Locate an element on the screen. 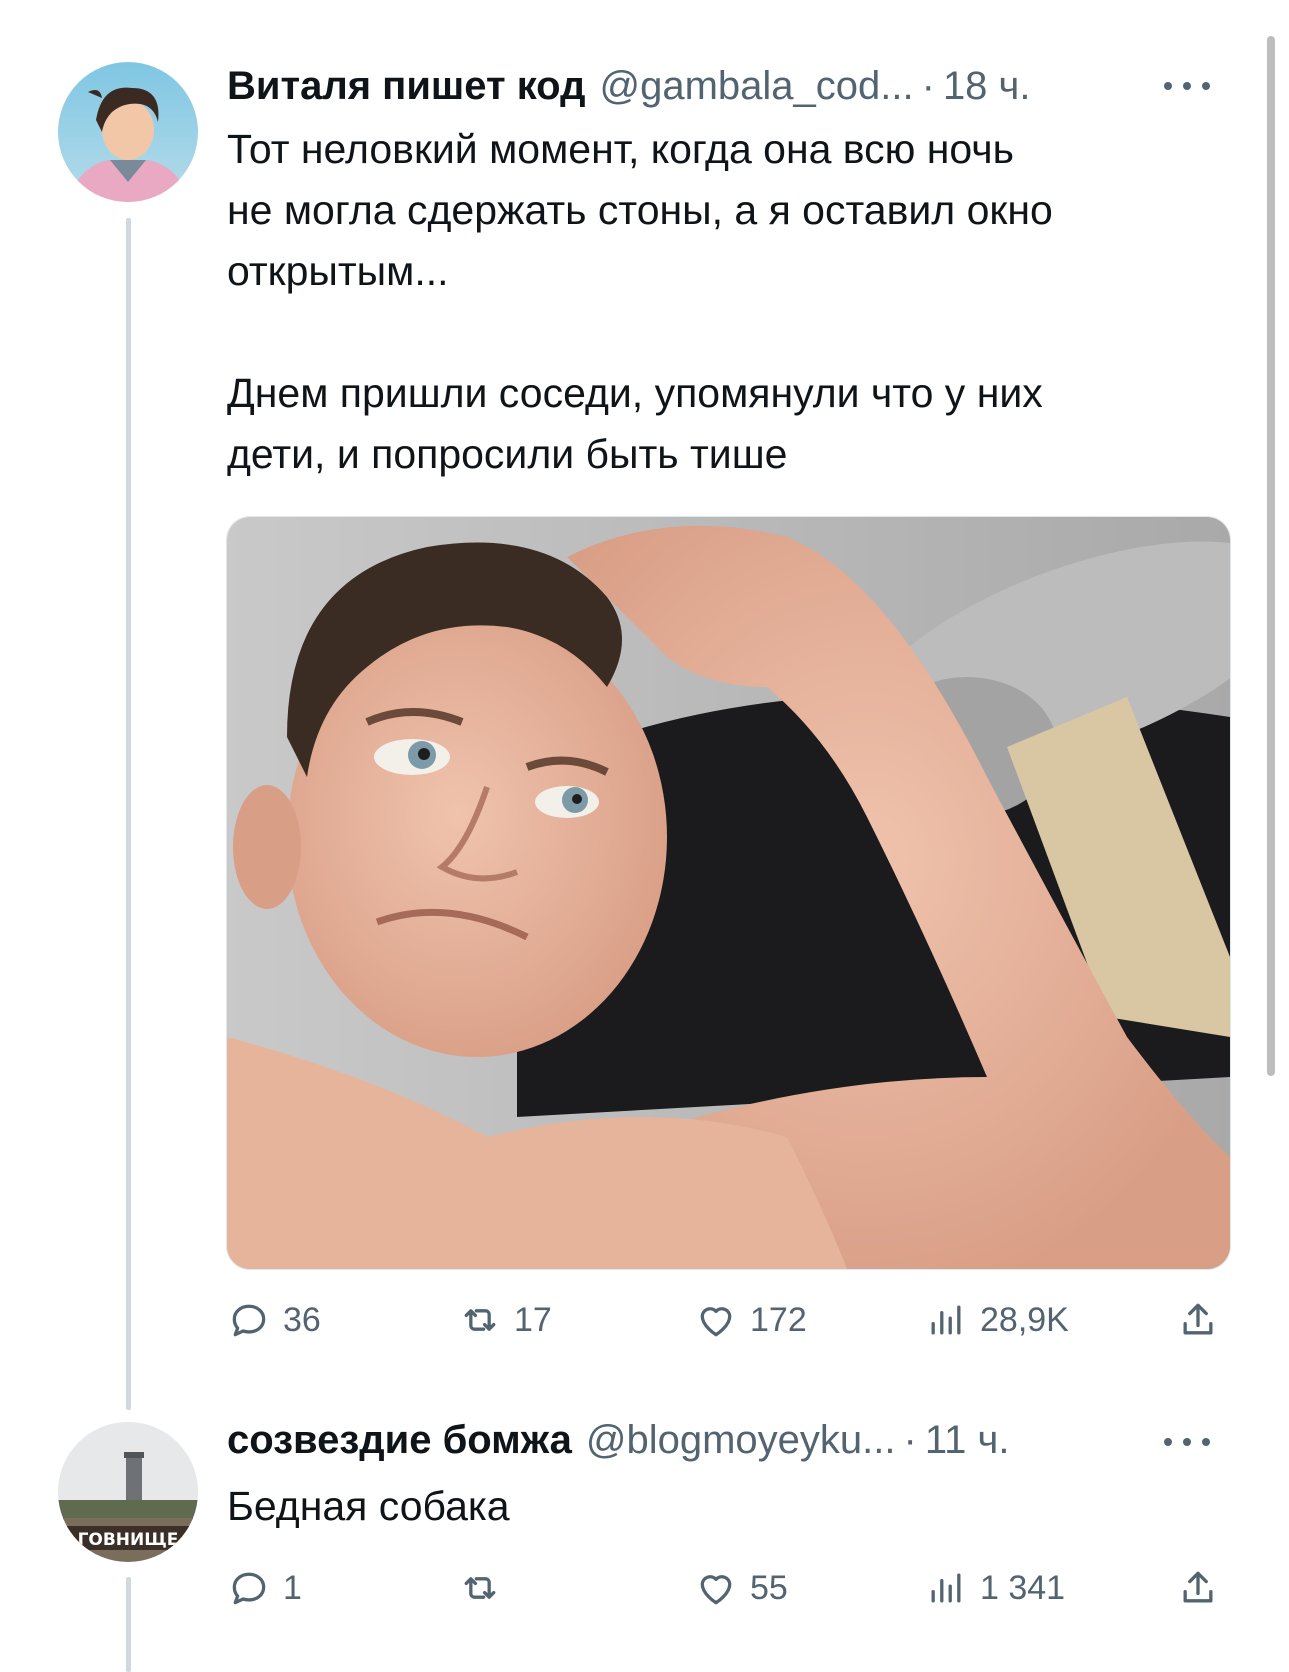 This screenshot has width=1289, height=1672. like-button: 55 is located at coordinates (741, 1588).